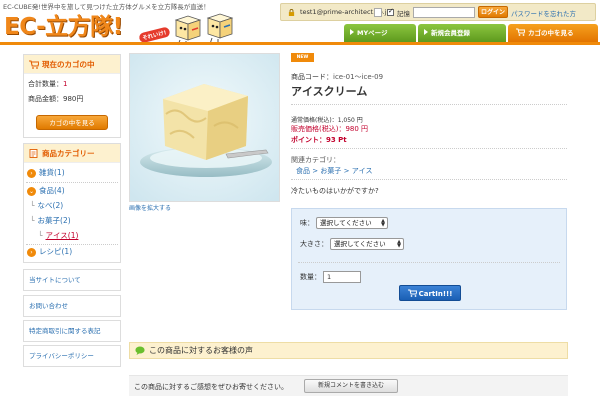 The image size is (600, 410). I want to click on nav-view-cart: カゴの中を見る, so click(553, 33).